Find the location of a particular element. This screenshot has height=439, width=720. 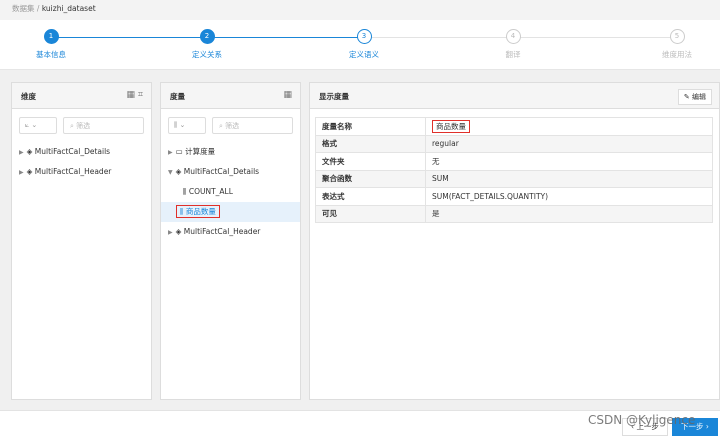

add-measure-icon: ▦ is located at coordinates (287, 95).